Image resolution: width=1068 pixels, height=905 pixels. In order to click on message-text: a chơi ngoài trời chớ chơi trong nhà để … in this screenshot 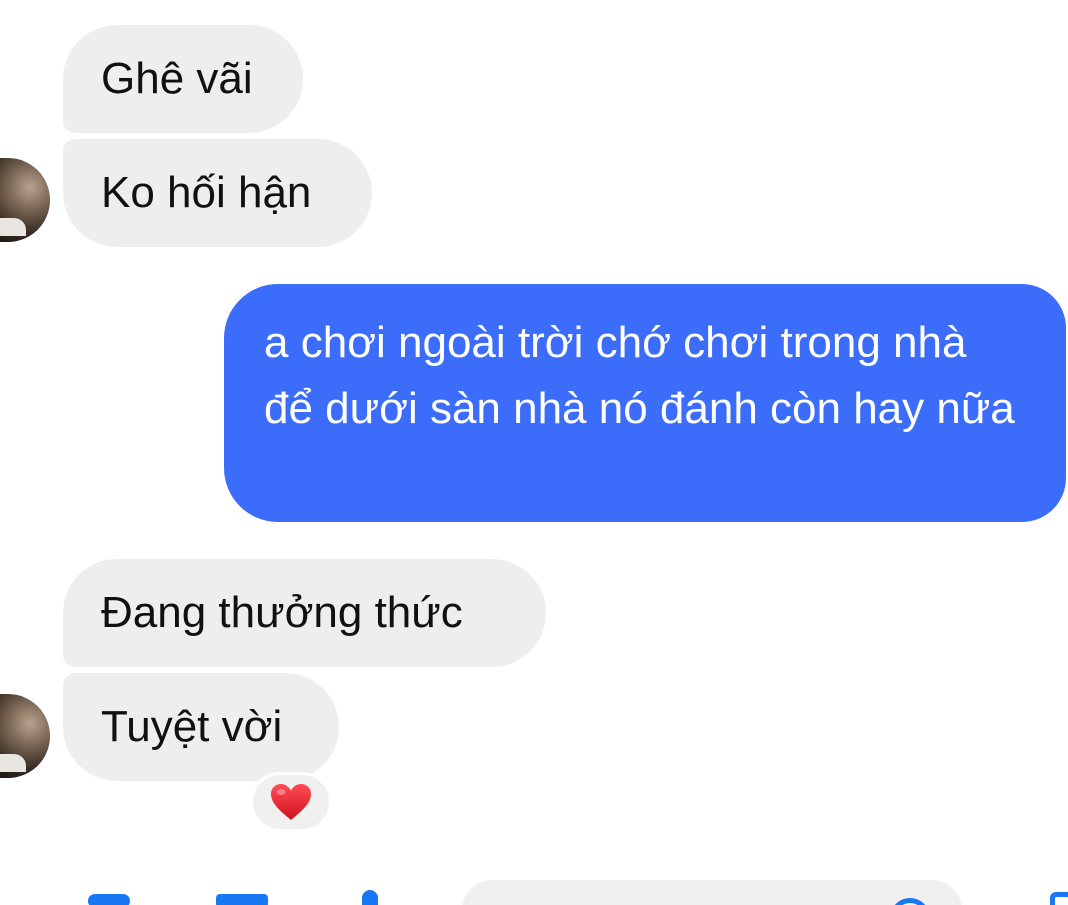, I will do `click(639, 375)`.